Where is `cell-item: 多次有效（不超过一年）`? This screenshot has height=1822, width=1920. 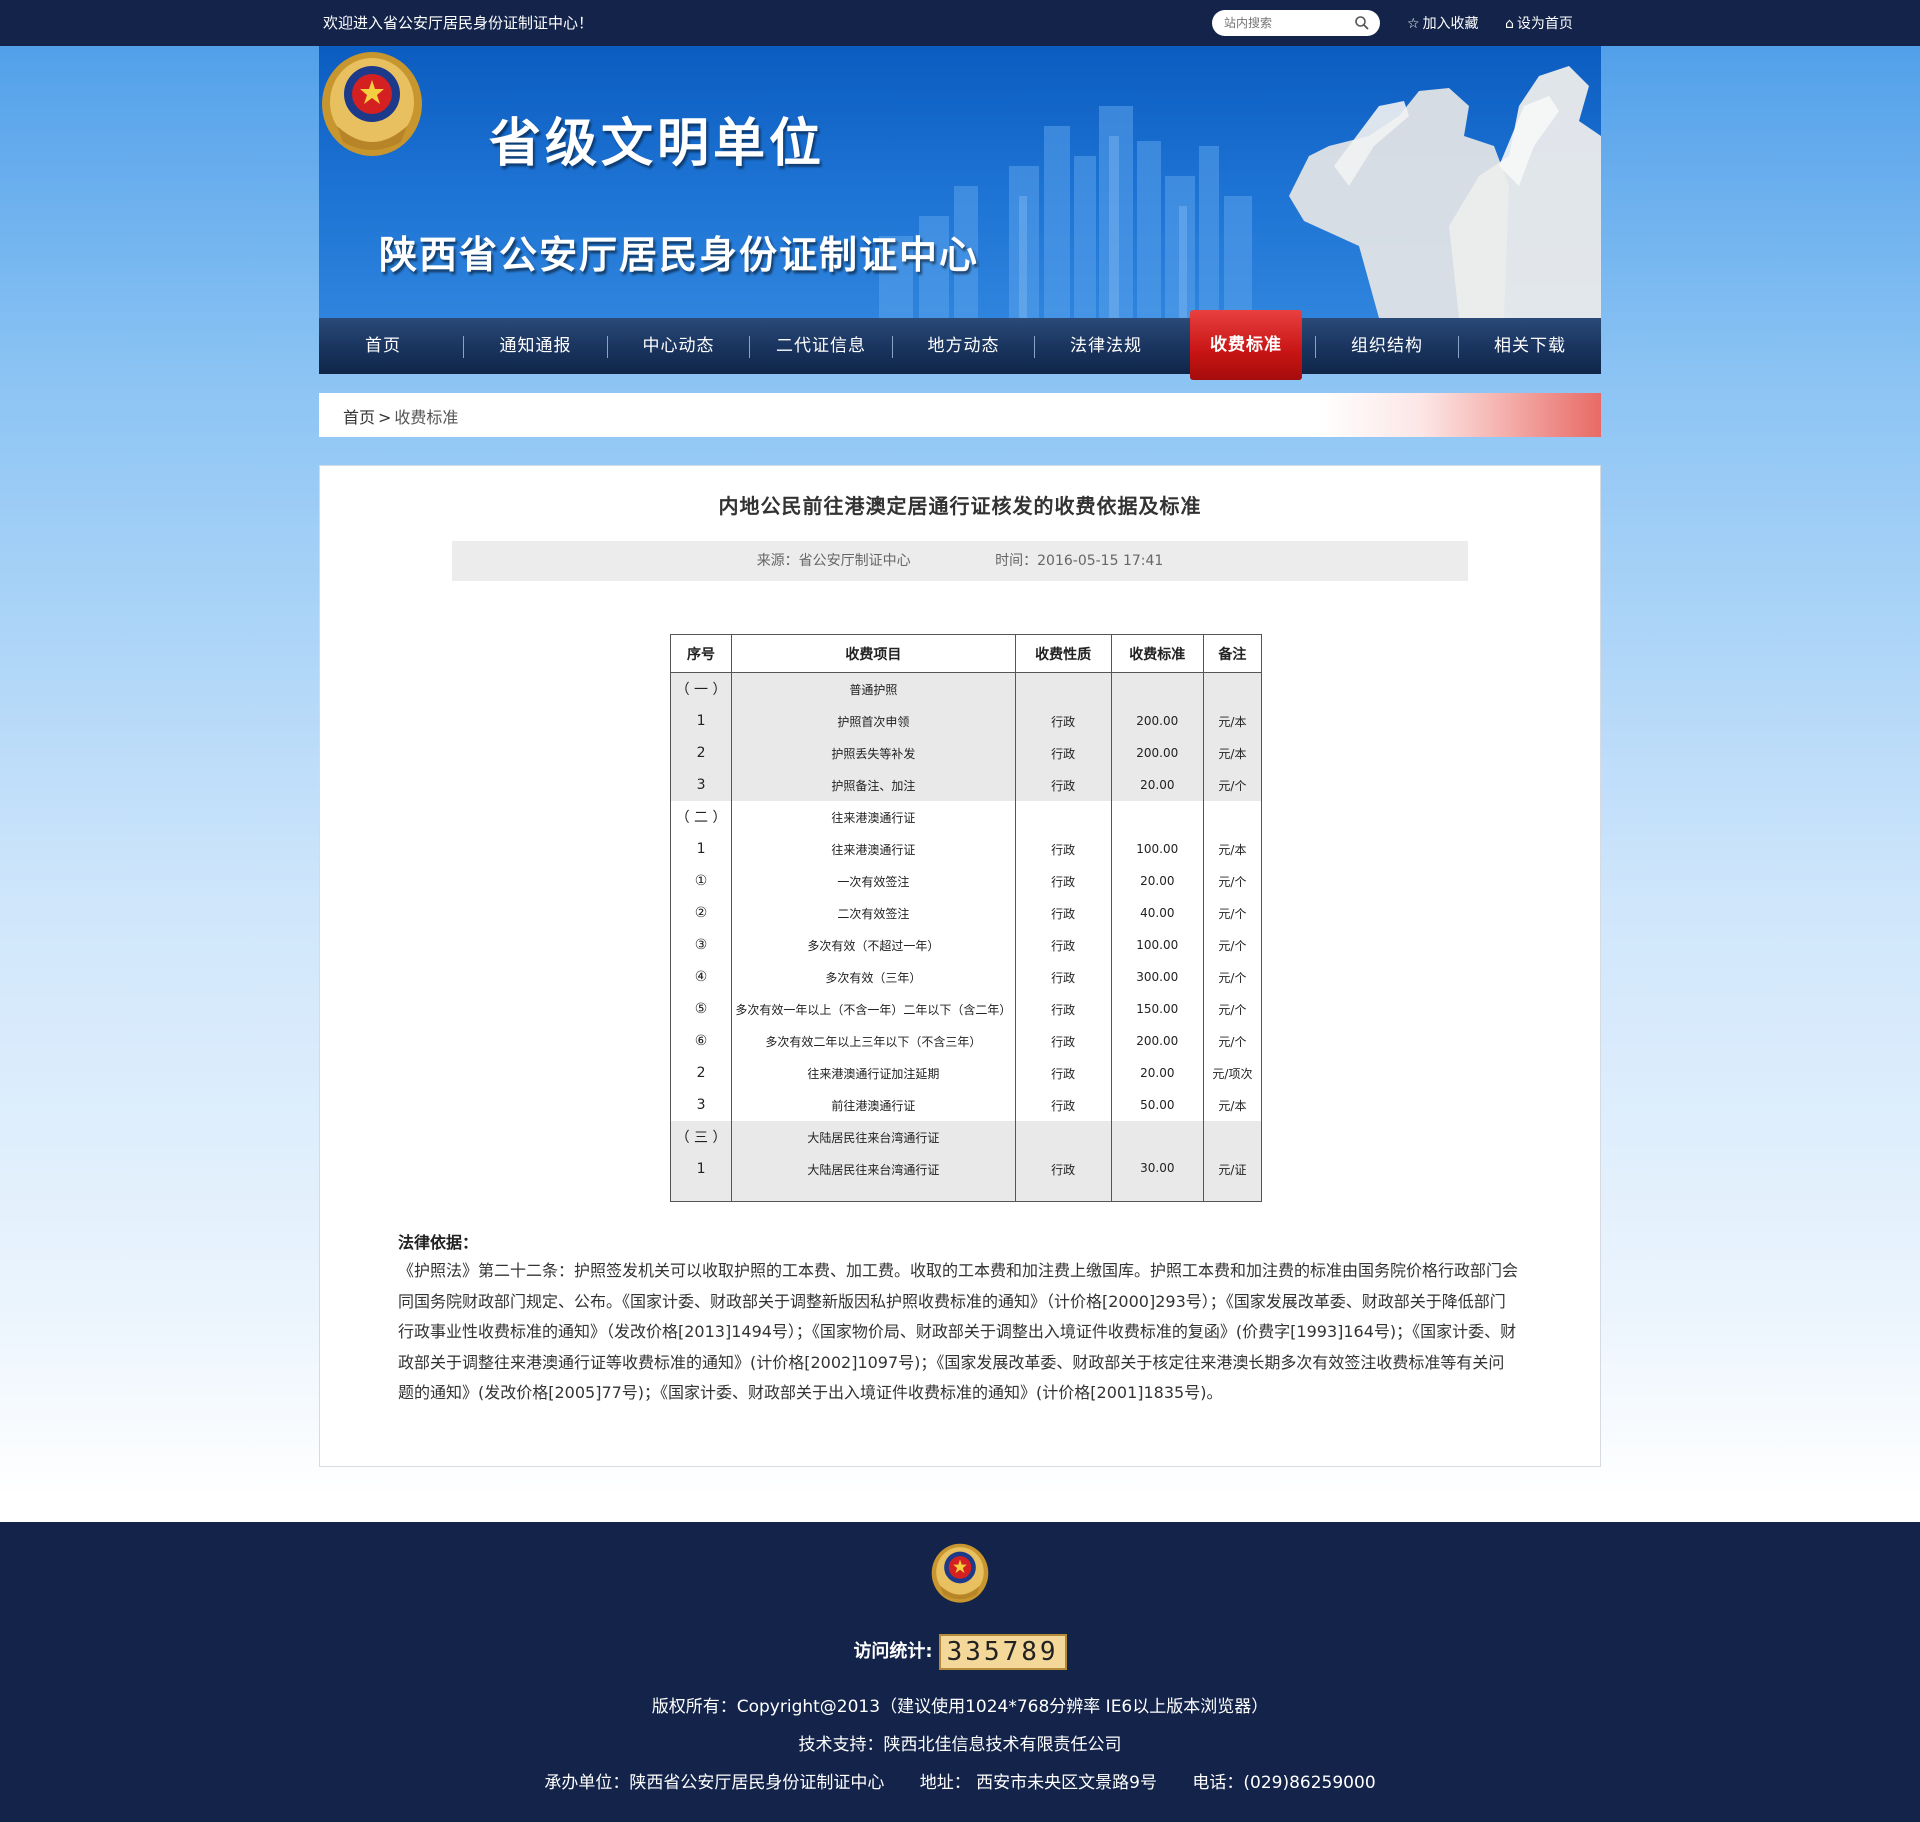 cell-item: 多次有效（不超过一年） is located at coordinates (873, 945).